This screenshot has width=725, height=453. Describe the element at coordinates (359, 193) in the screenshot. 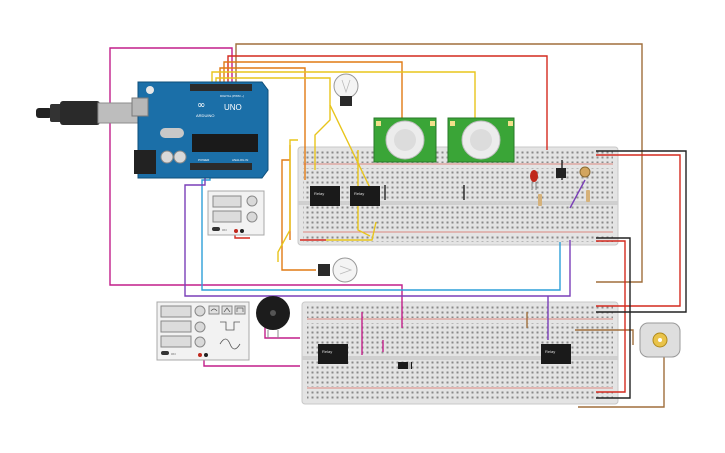

I see `relay-2-label: Relay` at that location.